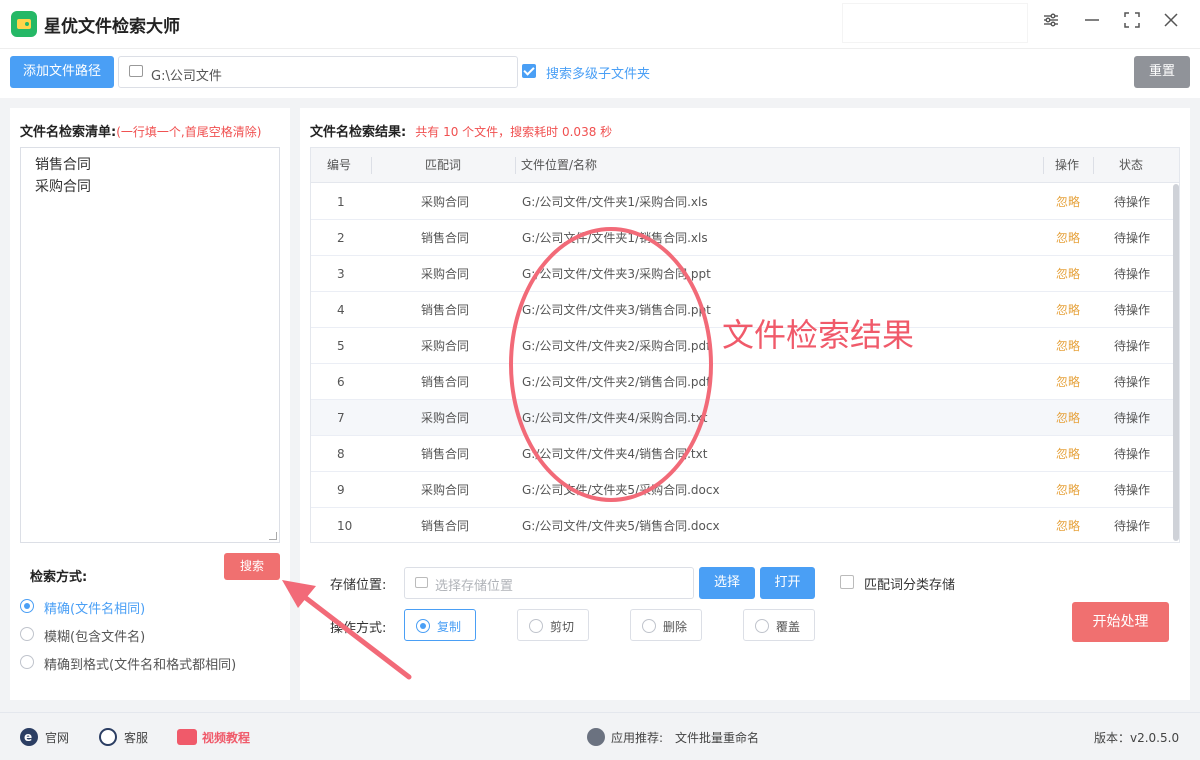 Image resolution: width=1200 pixels, height=760 pixels. I want to click on close-icon, so click(1171, 24).